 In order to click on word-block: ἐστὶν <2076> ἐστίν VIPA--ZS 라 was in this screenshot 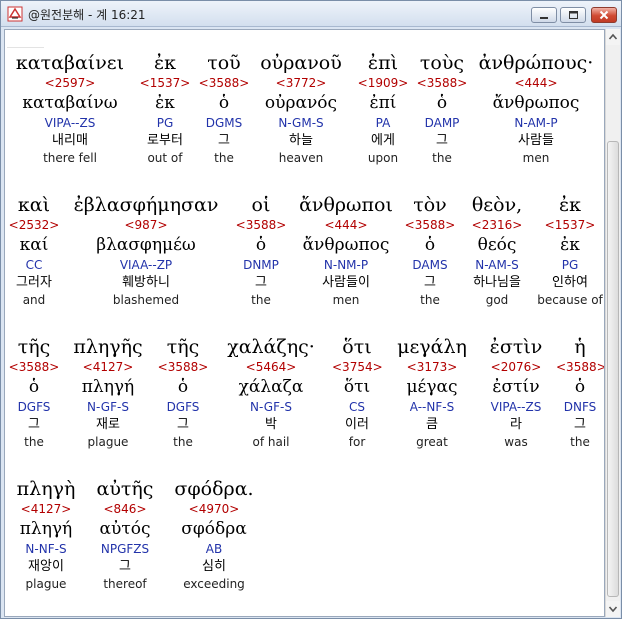, I will do `click(516, 392)`.